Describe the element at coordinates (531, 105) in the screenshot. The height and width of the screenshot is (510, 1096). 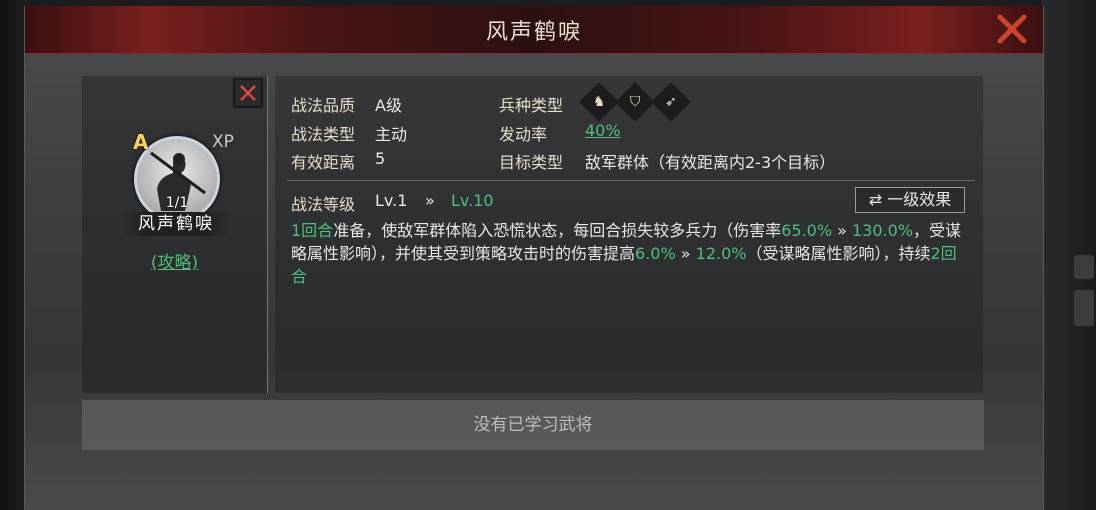
I see `troop-type-label: 兵种类型` at that location.